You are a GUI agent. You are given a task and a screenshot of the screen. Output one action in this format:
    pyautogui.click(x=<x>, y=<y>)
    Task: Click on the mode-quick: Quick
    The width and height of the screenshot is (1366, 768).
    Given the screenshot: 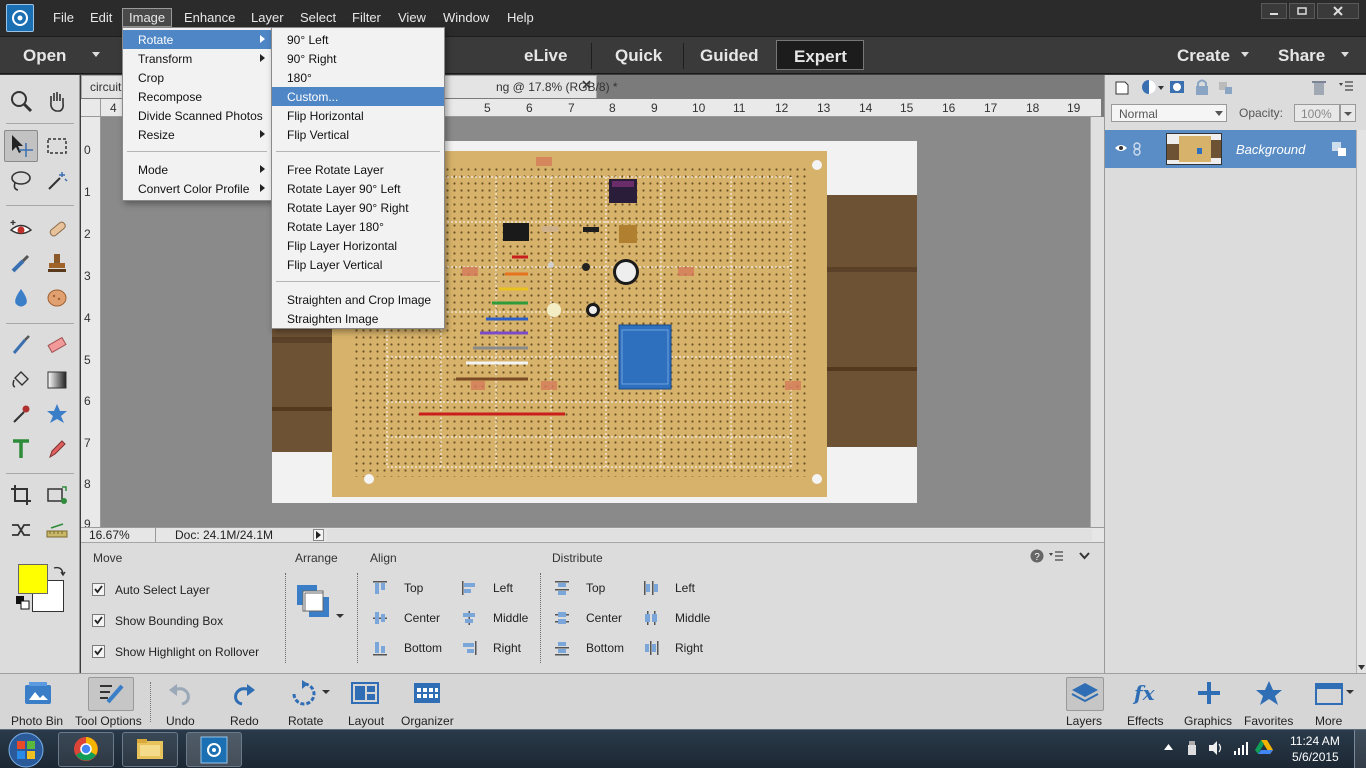 What is the action you would take?
    pyautogui.click(x=638, y=56)
    